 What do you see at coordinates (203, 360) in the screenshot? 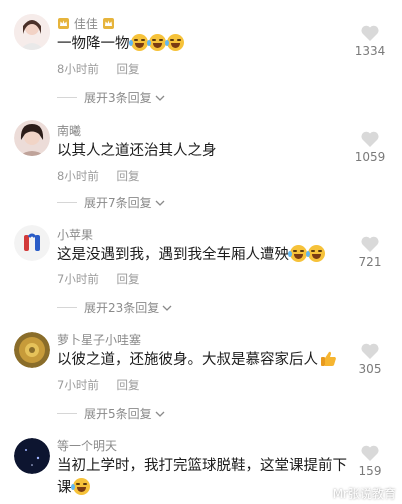
I see `comment-text: 以彼之道，还施彼身。大叔是慕容家后人` at bounding box center [203, 360].